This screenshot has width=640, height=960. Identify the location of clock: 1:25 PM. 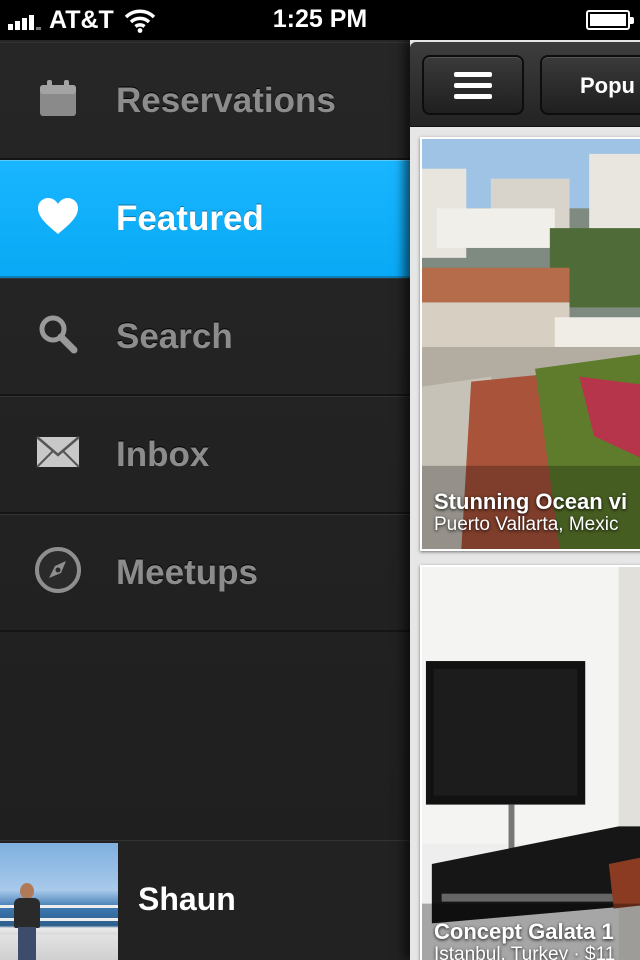
(320, 19).